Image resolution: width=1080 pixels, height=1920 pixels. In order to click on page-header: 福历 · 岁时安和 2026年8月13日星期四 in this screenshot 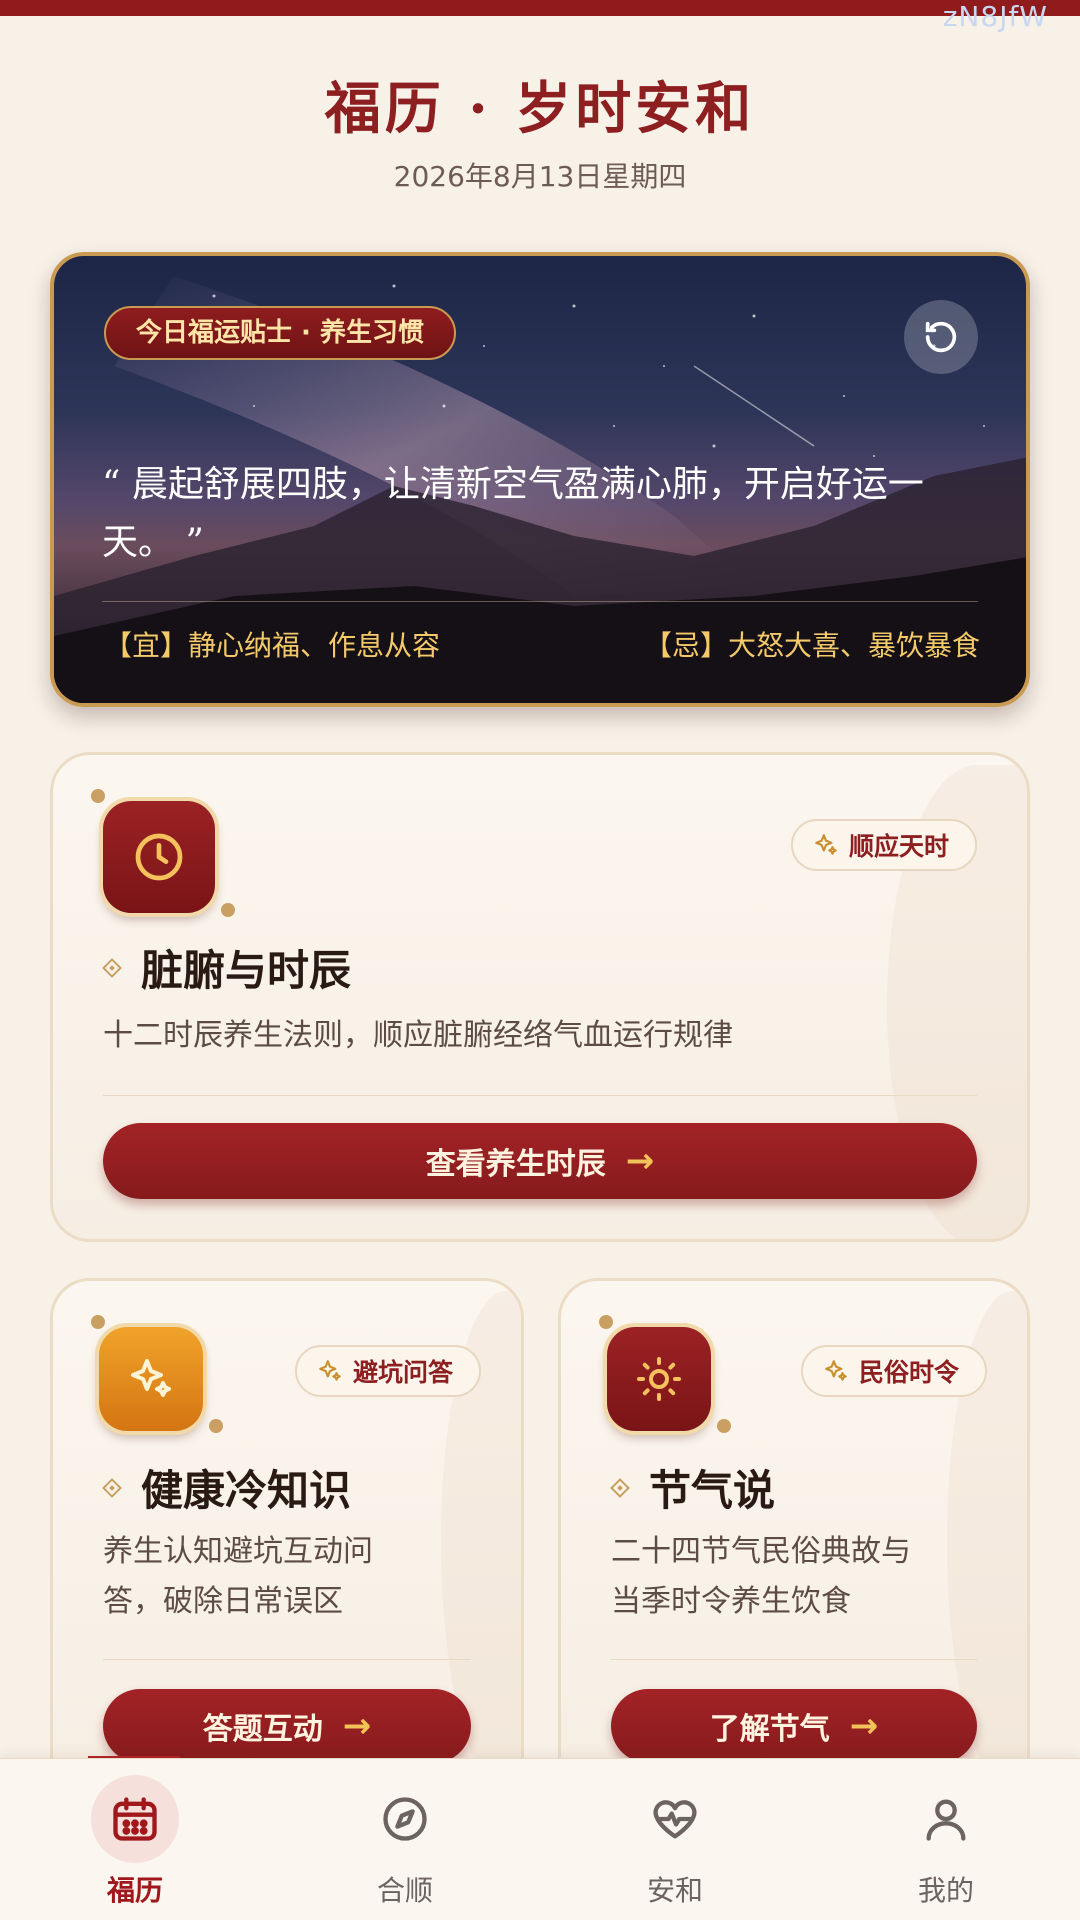, I will do `click(540, 129)`.